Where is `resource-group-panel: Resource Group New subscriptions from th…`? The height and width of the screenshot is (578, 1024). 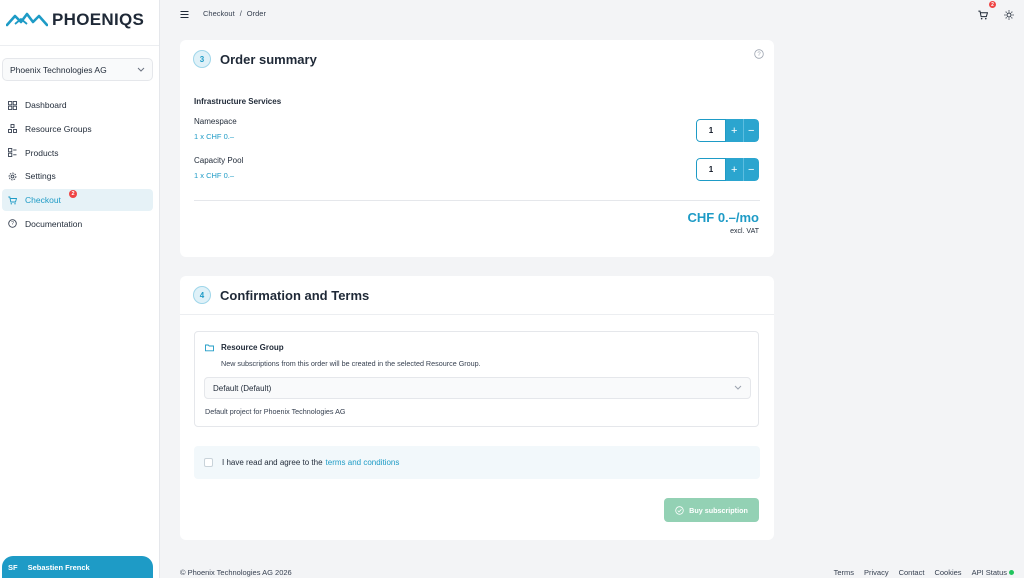 resource-group-panel: Resource Group New subscriptions from th… is located at coordinates (476, 379).